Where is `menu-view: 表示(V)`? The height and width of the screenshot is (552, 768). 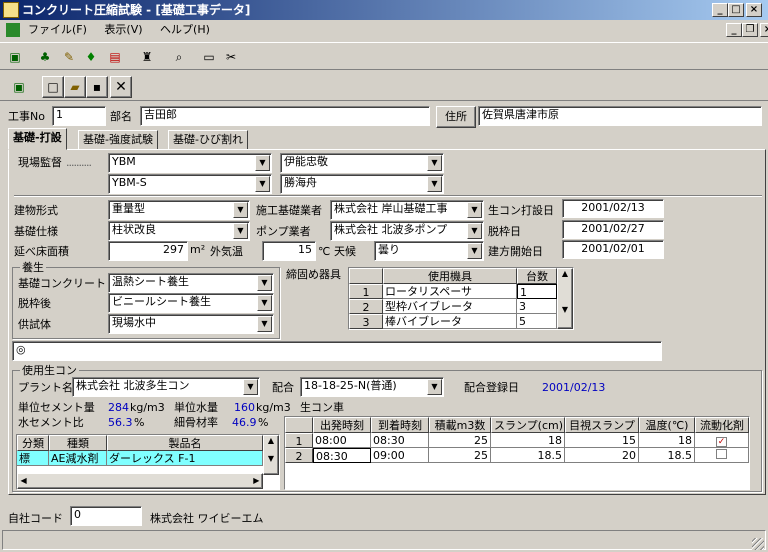 menu-view: 表示(V) is located at coordinates (123, 29).